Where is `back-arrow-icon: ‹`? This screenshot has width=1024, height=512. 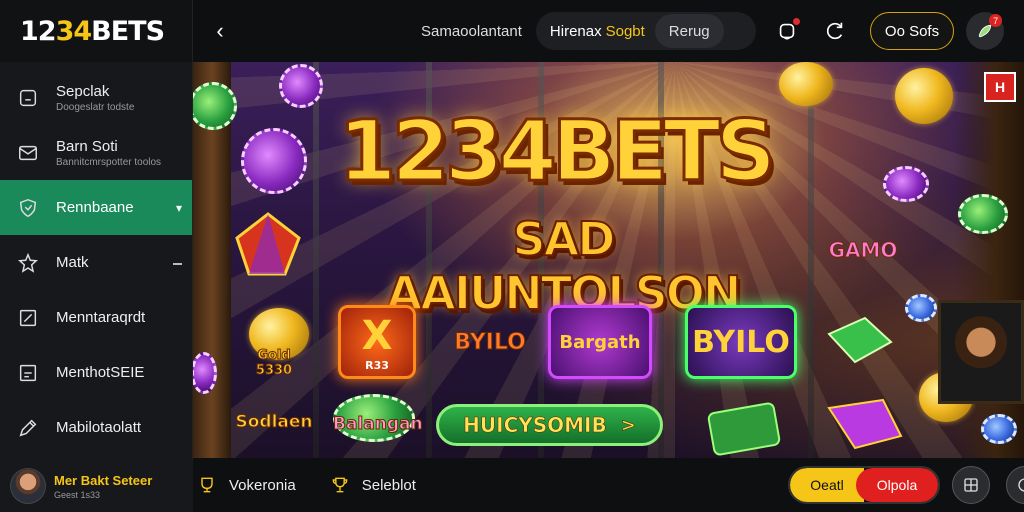
back-arrow-icon: ‹ is located at coordinates (220, 31).